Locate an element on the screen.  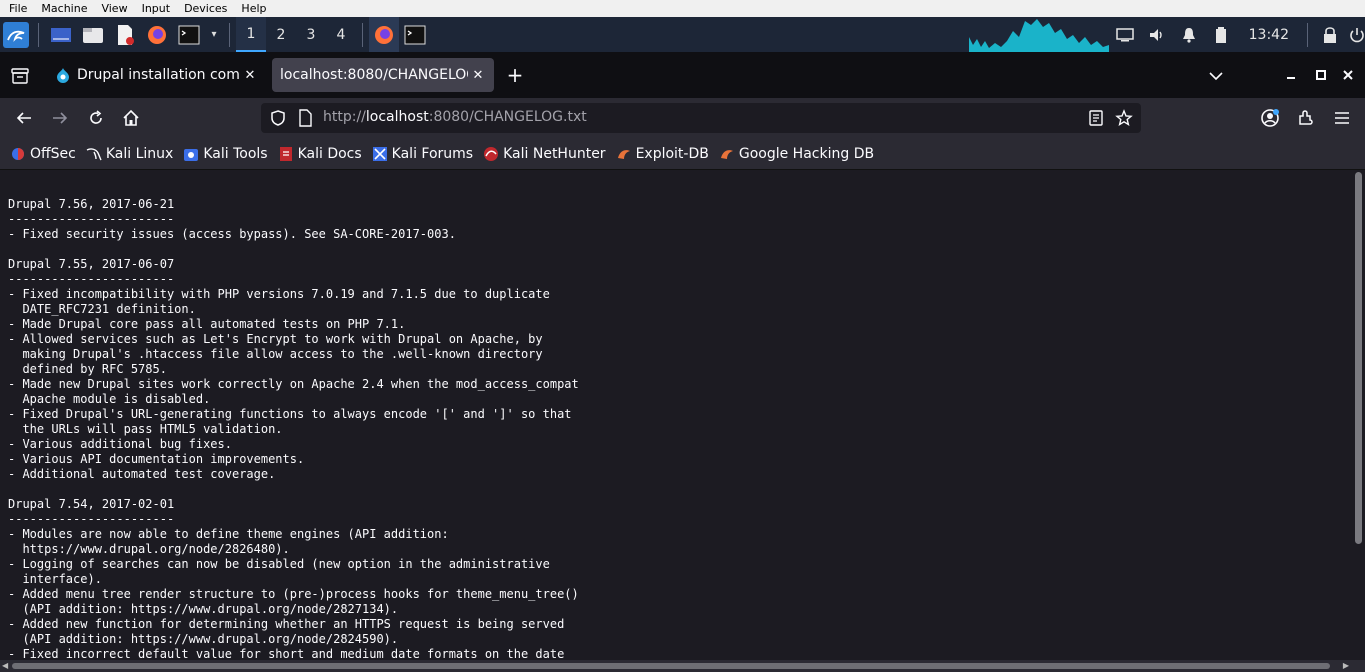
horizontal-scrollbar: ◀ ▶ is located at coordinates (682, 666).